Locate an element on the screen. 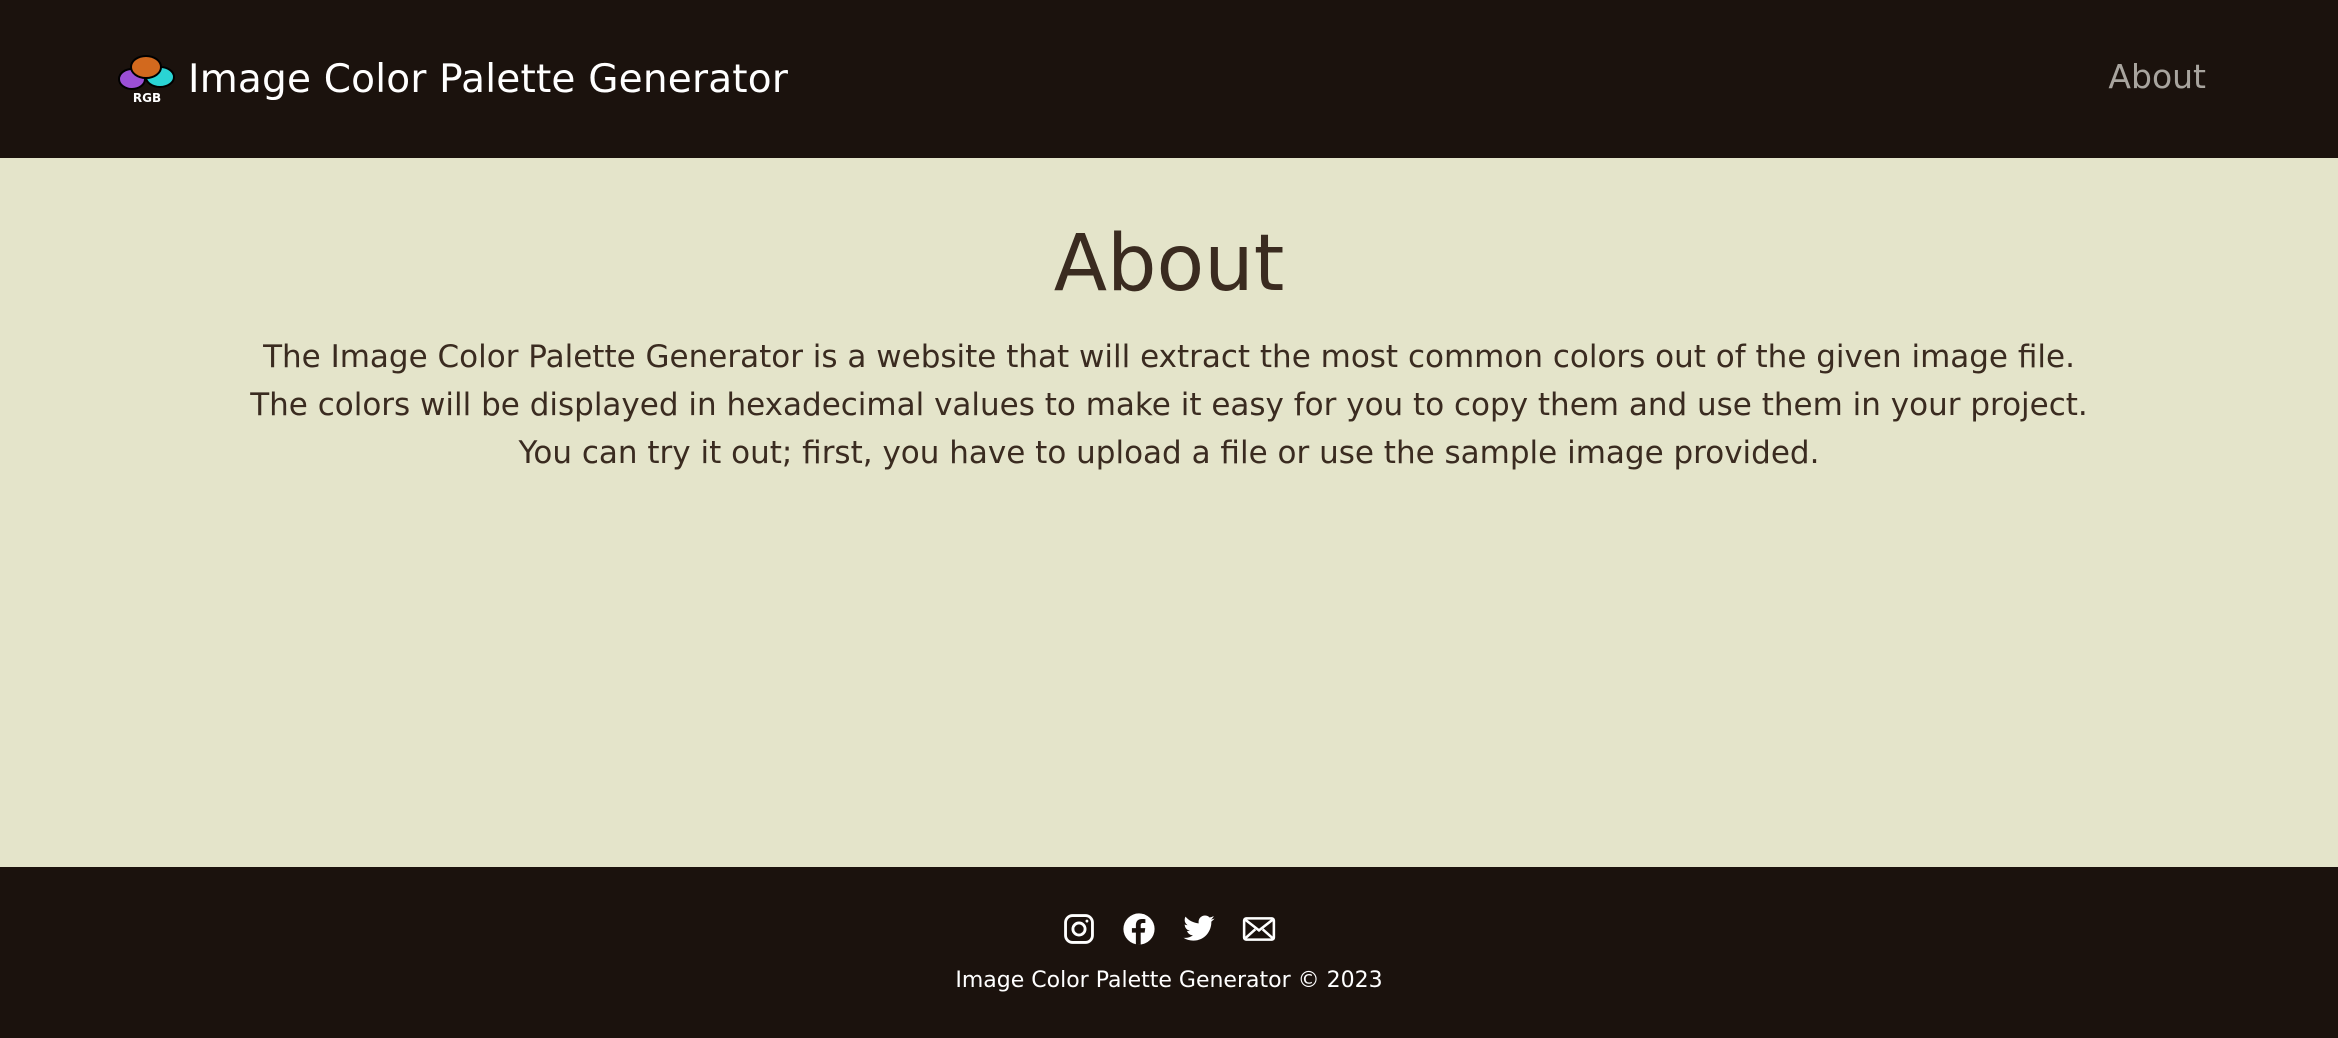 This screenshot has height=1038, width=2338. social-links is located at coordinates (1169, 929).